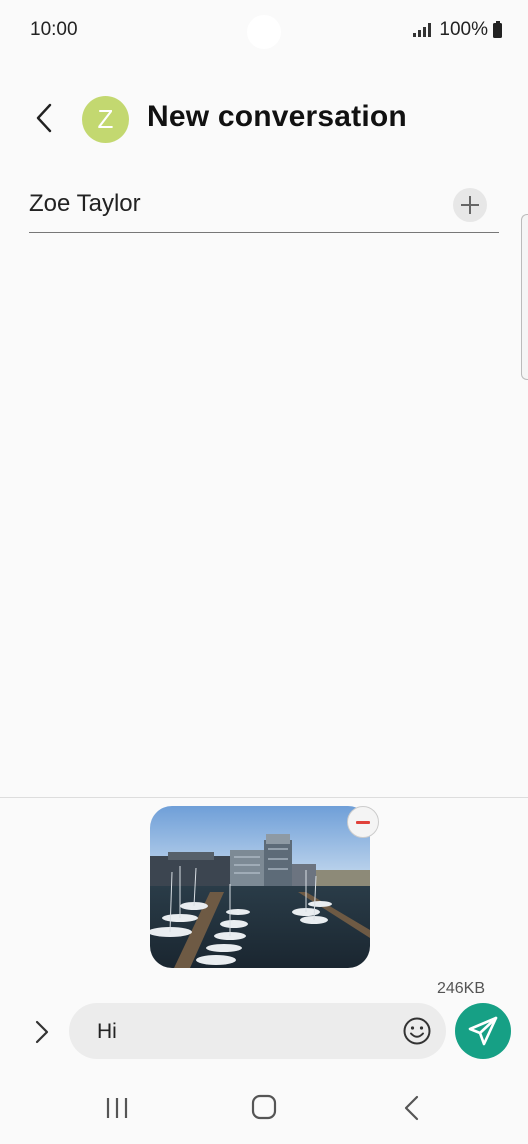 This screenshot has width=528, height=1144. I want to click on image-attachment, so click(260, 887).